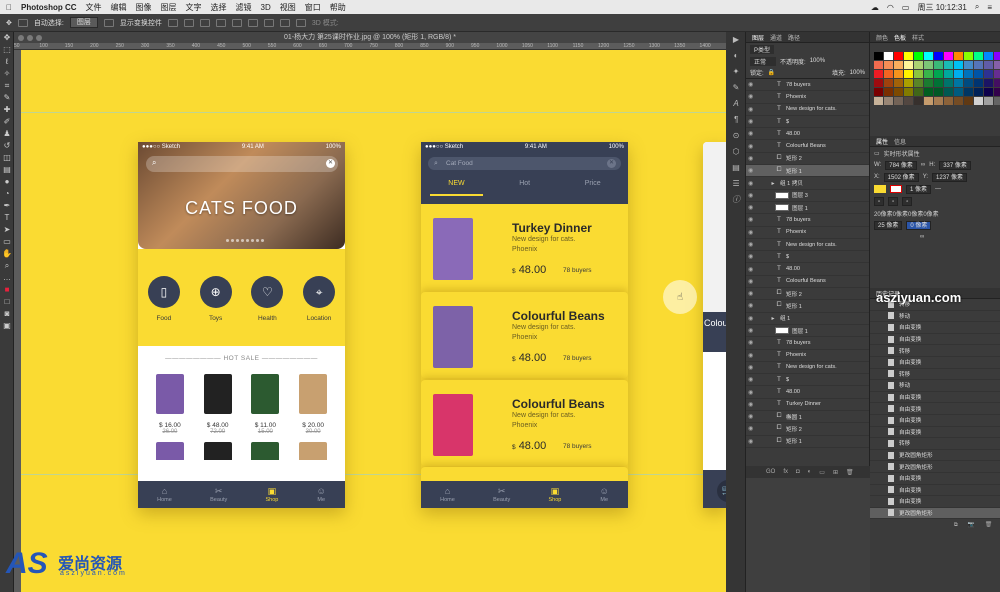  What do you see at coordinates (338, 7) in the screenshot?
I see `menu-help: 帮助` at bounding box center [338, 7].